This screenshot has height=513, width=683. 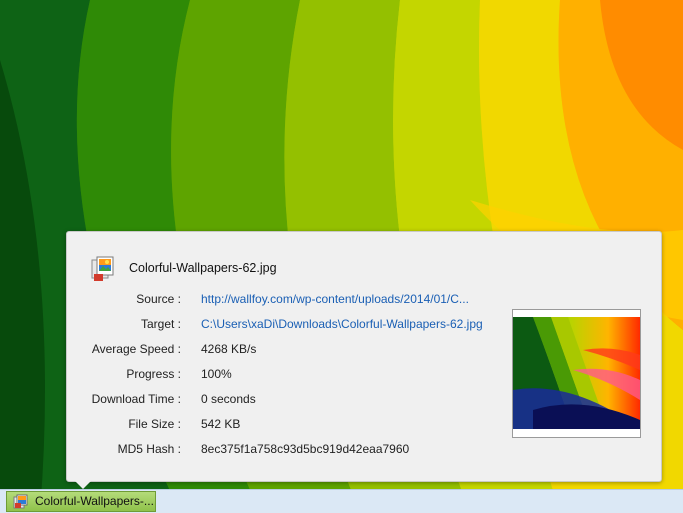 I want to click on file-size-row: File Size : 542 KB, so click(x=287, y=424).